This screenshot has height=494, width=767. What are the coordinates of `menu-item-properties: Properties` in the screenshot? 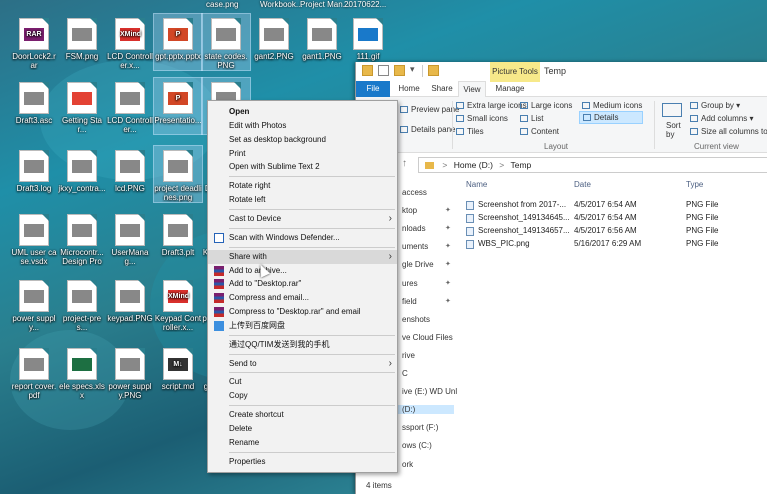 It's located at (302, 462).